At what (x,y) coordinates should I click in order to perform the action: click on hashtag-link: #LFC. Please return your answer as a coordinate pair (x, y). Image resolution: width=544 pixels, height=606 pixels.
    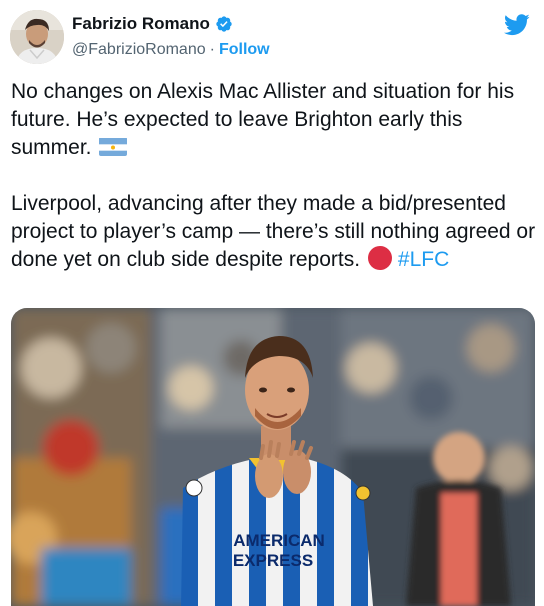
    Looking at the image, I should click on (423, 259).